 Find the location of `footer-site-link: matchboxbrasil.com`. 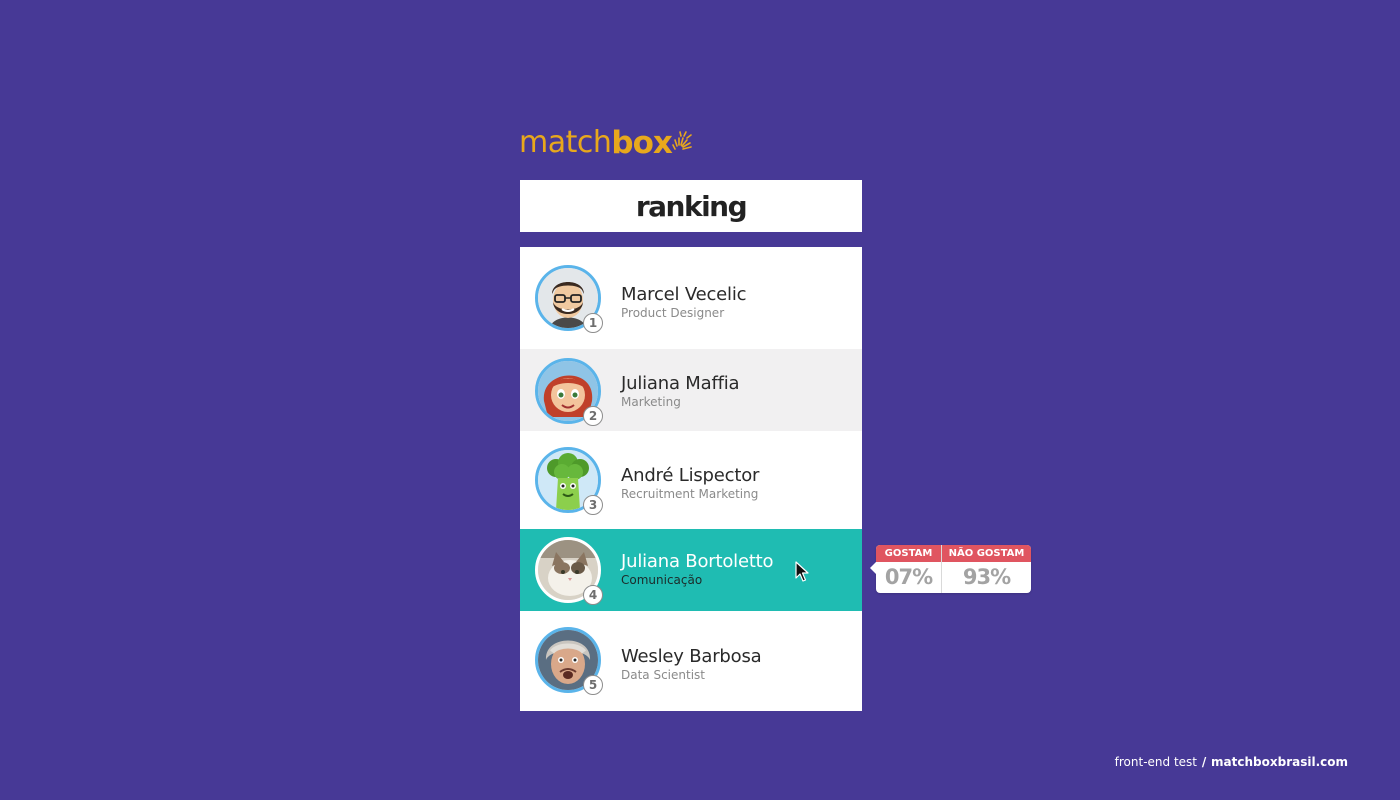

footer-site-link: matchboxbrasil.com is located at coordinates (1279, 762).